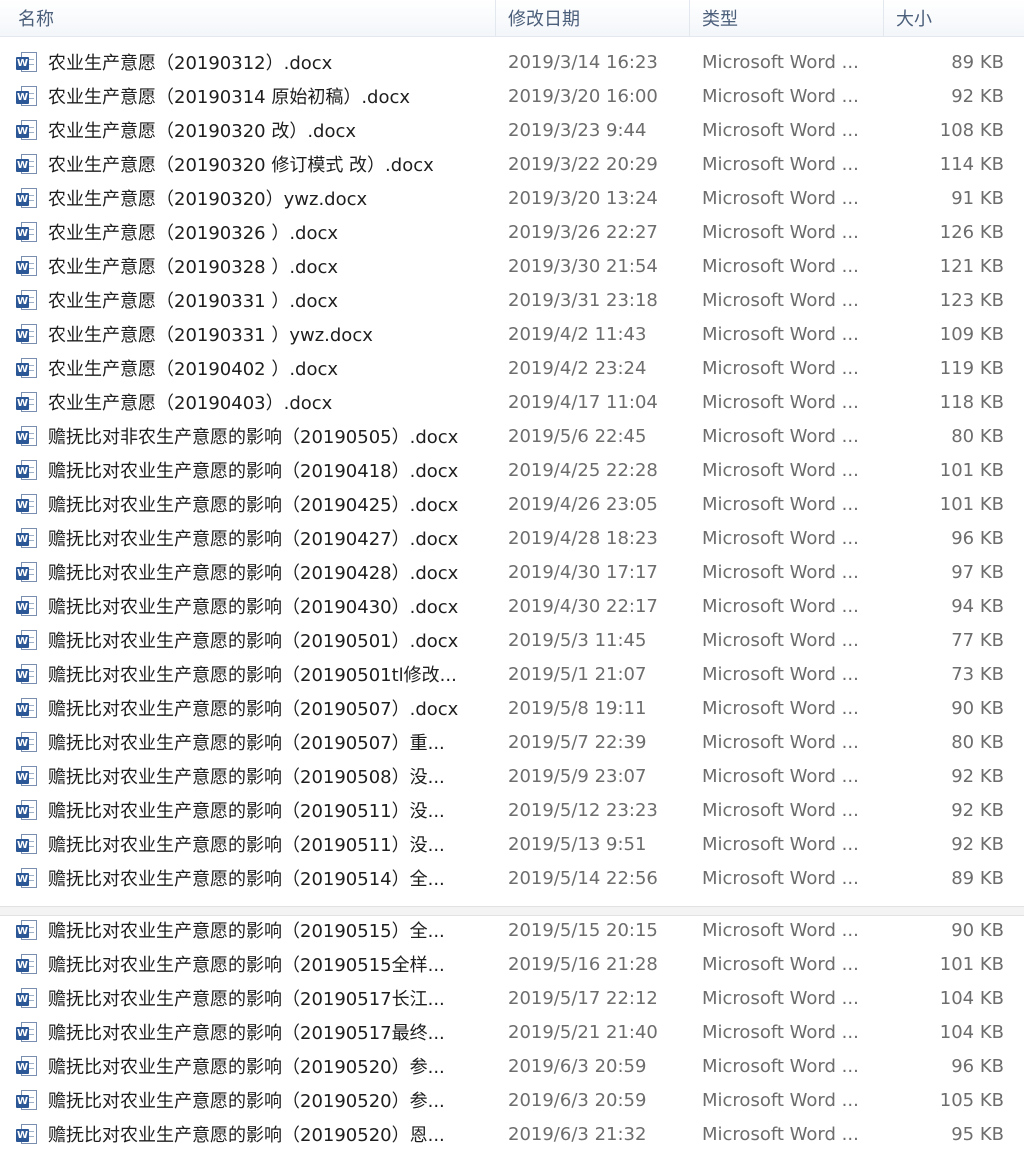 This screenshot has width=1024, height=1155. I want to click on file-date-modified: 2019/5/6 22:45, so click(577, 436).